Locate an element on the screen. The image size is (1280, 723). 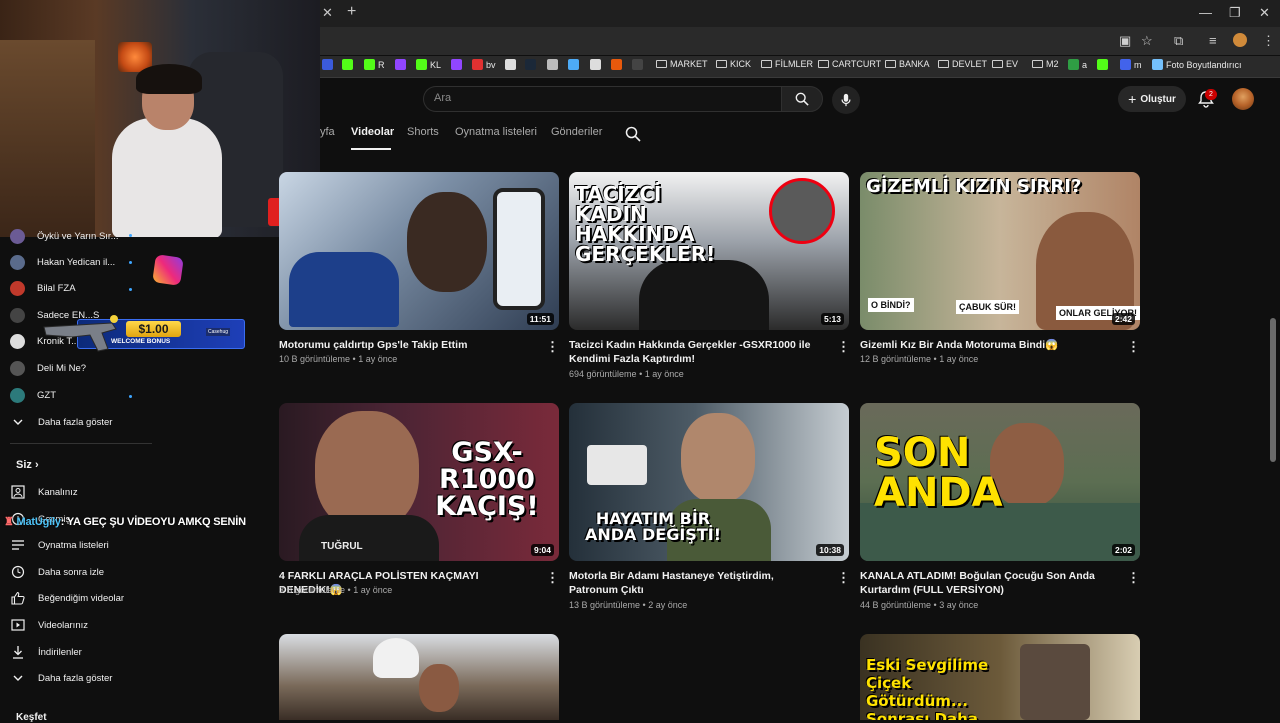
sidebar-item-liked: Beğendiğim videolar is located at coordinates (67, 598).